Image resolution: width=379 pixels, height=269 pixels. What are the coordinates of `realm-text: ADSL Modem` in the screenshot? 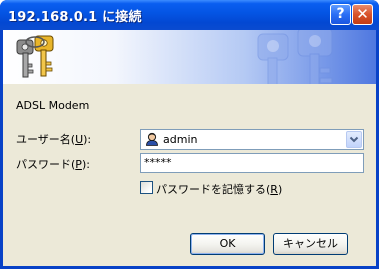 It's located at (53, 105).